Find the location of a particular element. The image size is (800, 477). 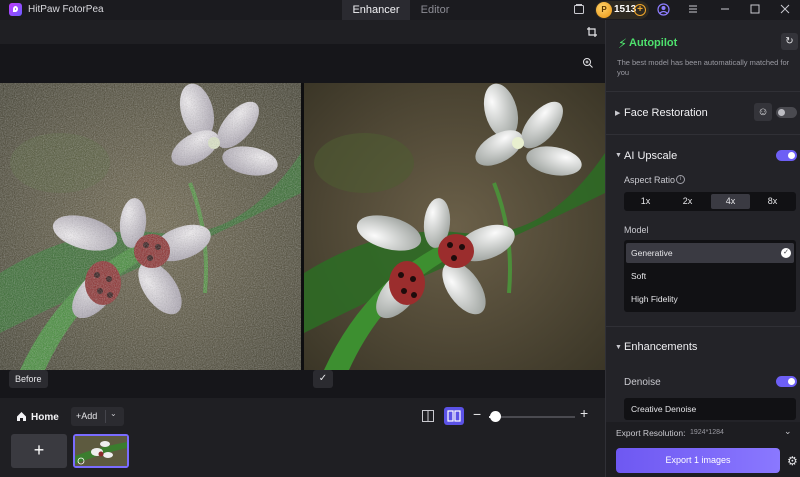

model-option-soft: Soft is located at coordinates (710, 276).